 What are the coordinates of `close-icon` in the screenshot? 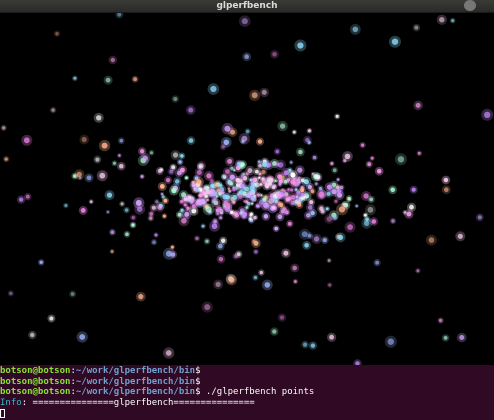 It's located at (470, 5).